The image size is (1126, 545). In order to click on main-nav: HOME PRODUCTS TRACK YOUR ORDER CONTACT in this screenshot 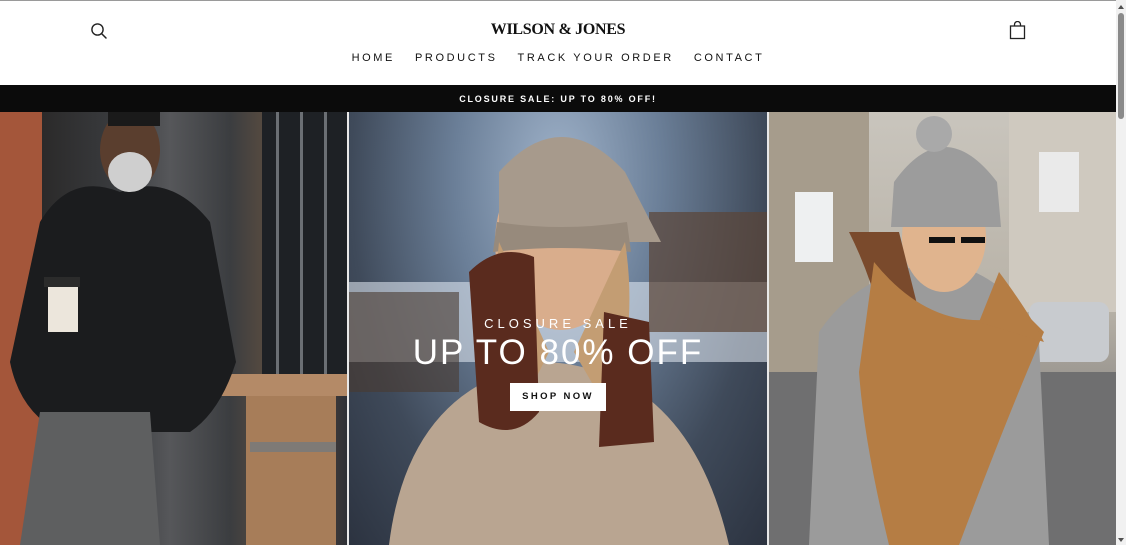, I will do `click(558, 58)`.